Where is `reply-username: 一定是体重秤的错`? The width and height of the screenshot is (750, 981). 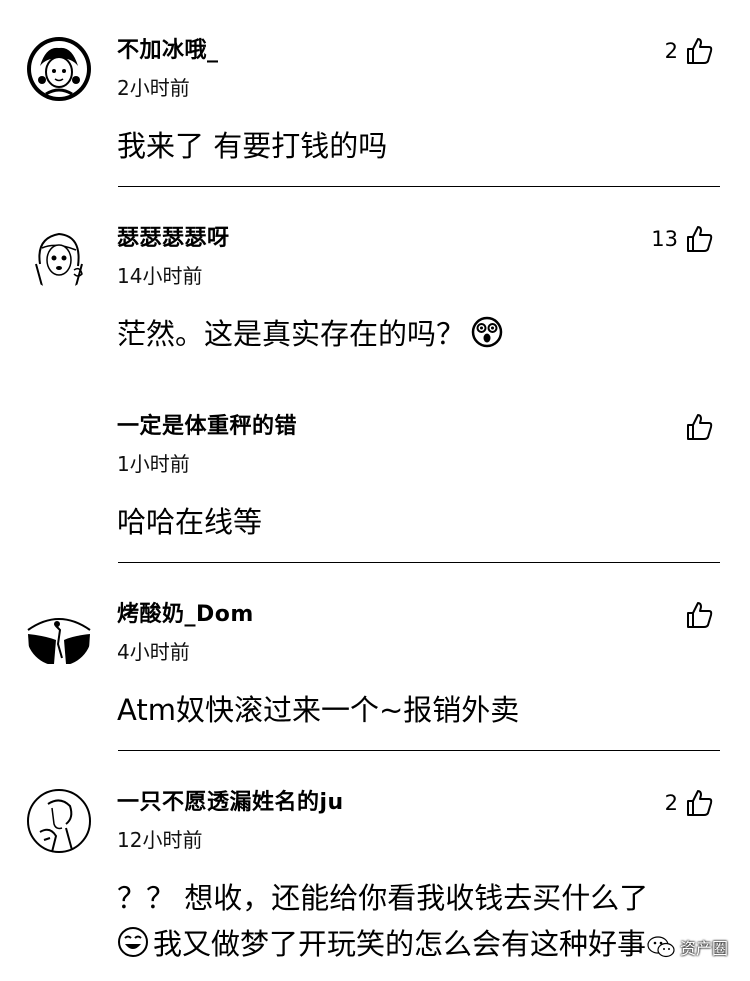 reply-username: 一定是体重秤的错 is located at coordinates (207, 427).